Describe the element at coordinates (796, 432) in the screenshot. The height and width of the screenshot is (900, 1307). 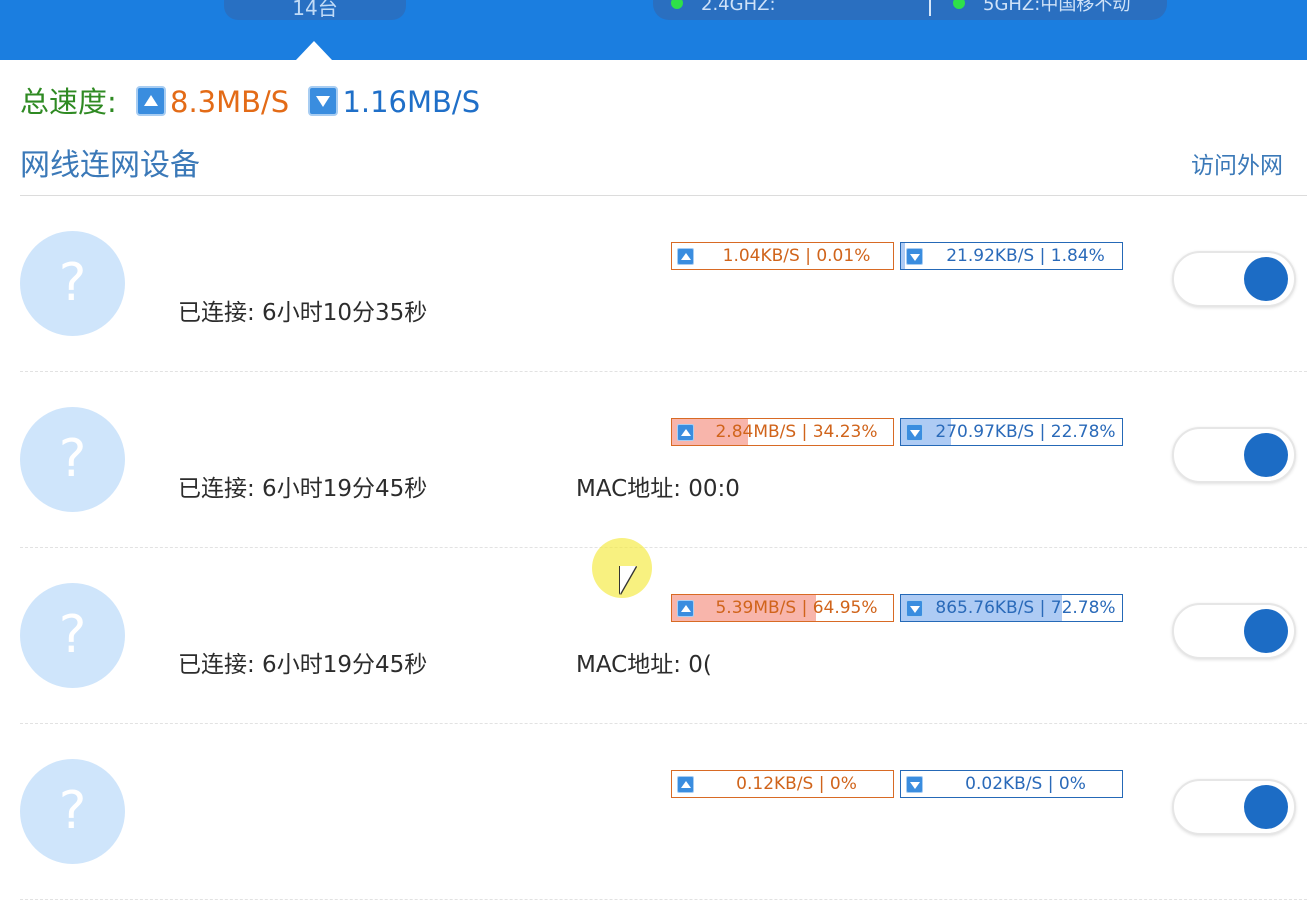
I see `upload-rate-text: 2.84MB/S | 34.23%` at that location.